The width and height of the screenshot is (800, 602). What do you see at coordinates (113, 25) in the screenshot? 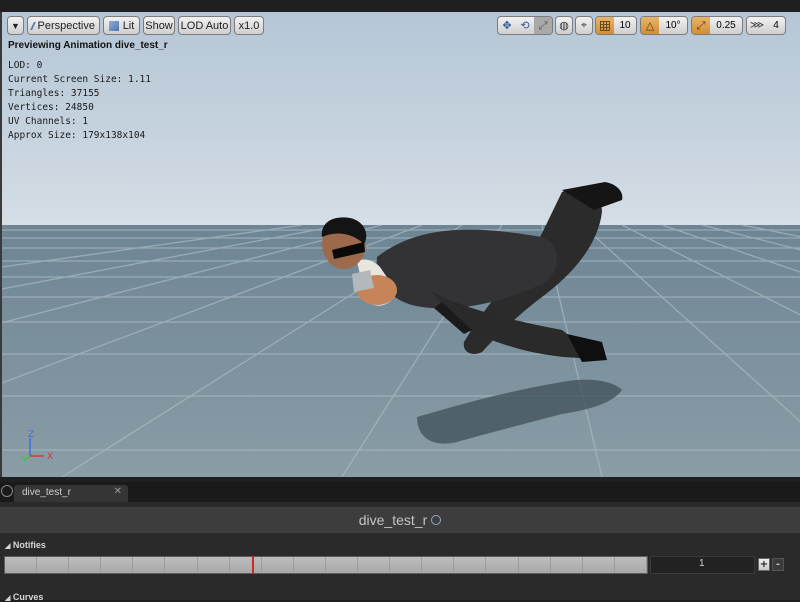
I see `lit-cube-icon` at bounding box center [113, 25].